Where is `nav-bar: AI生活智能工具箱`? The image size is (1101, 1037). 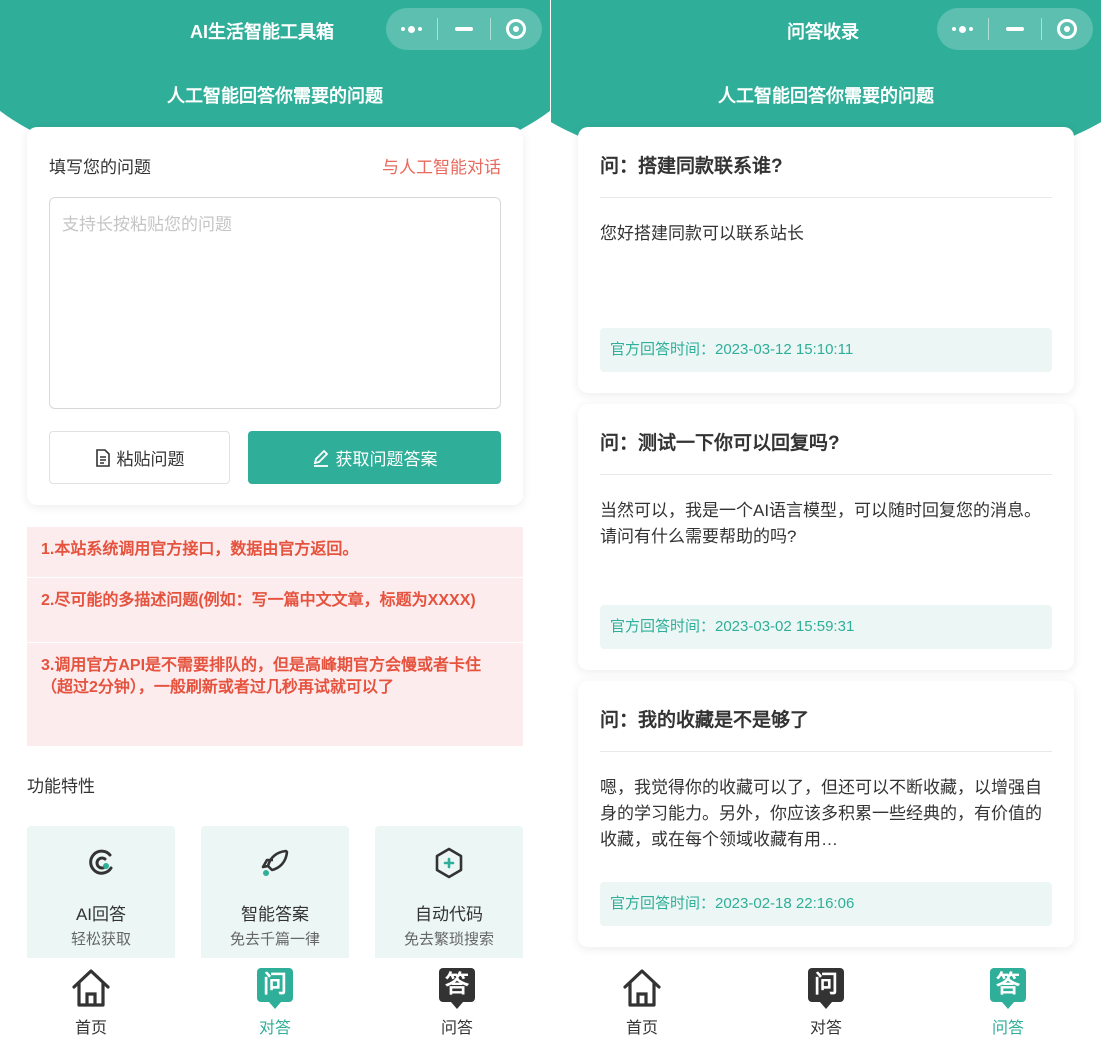 nav-bar: AI生活智能工具箱 is located at coordinates (275, 31).